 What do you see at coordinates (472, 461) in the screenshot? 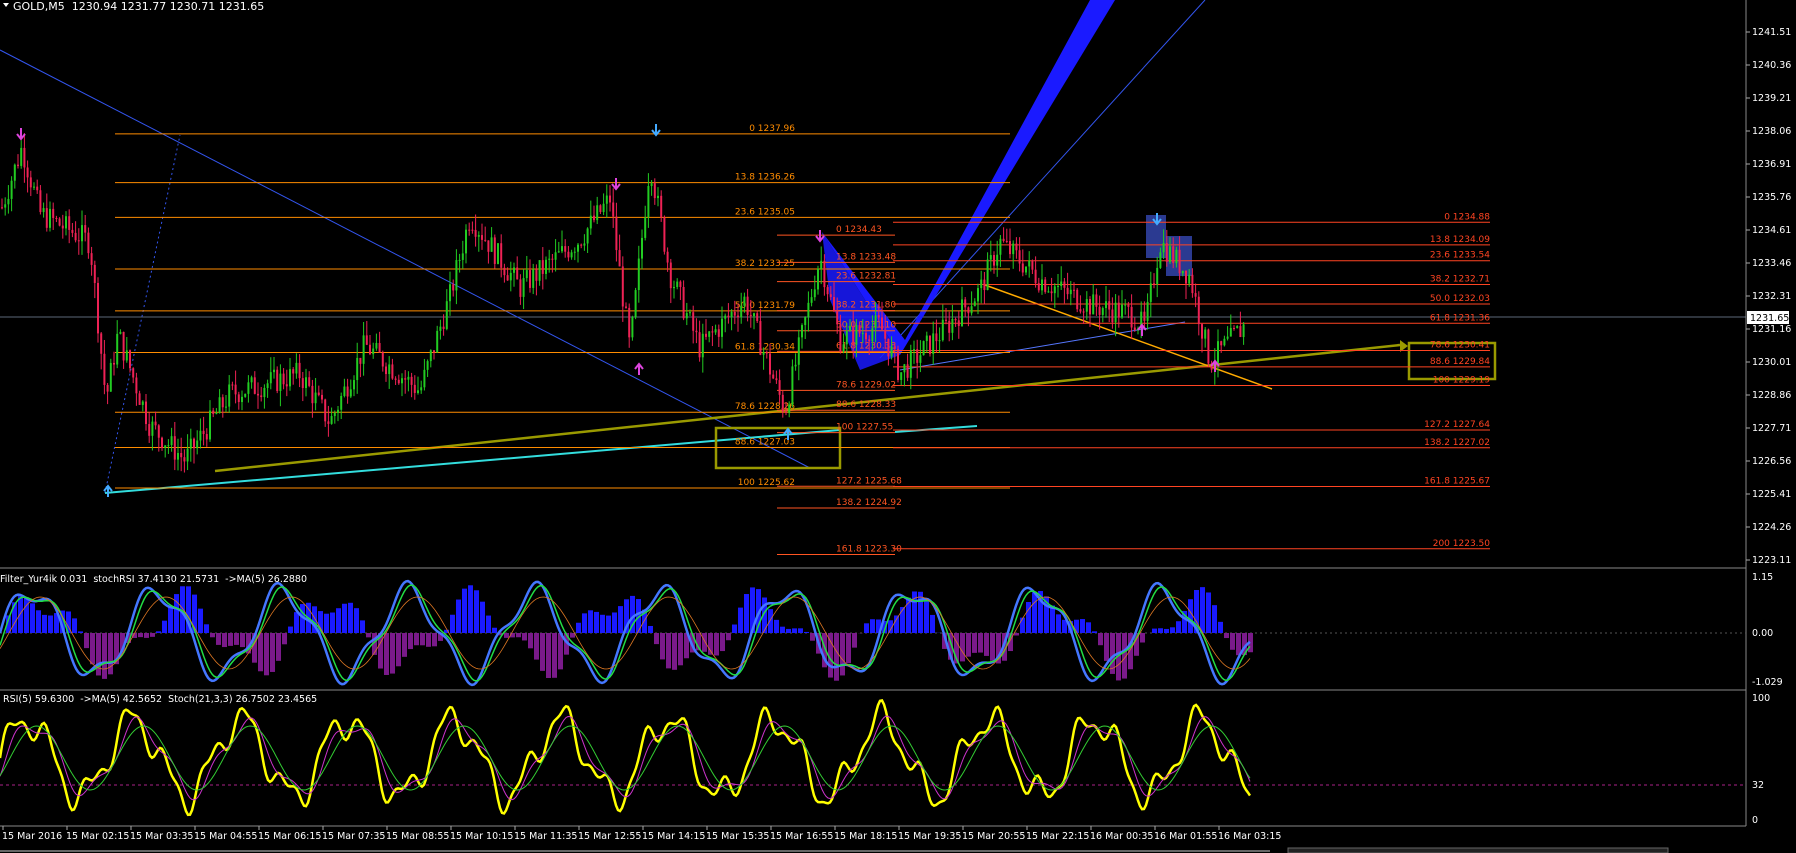
I see `cyan-trendline` at bounding box center [472, 461].